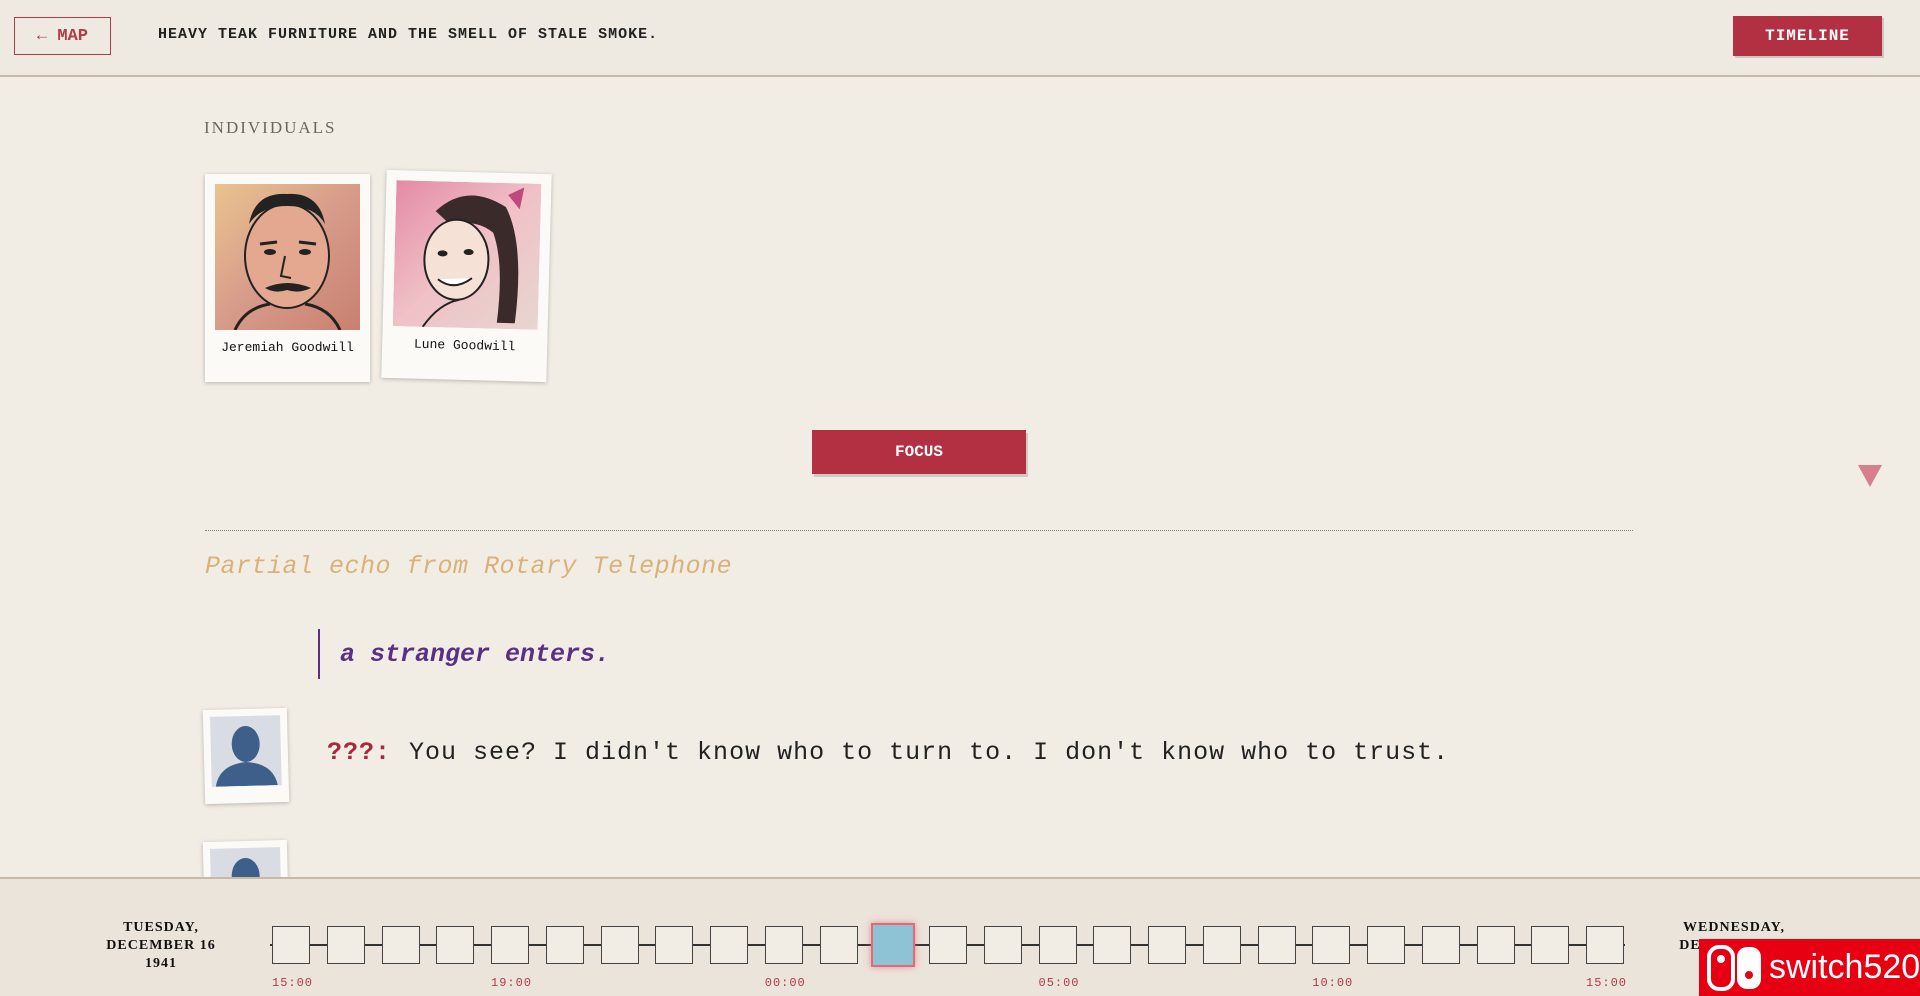 The image size is (1920, 996). Describe the element at coordinates (161, 927) in the screenshot. I see `start-date-line: TUESDAY,` at that location.